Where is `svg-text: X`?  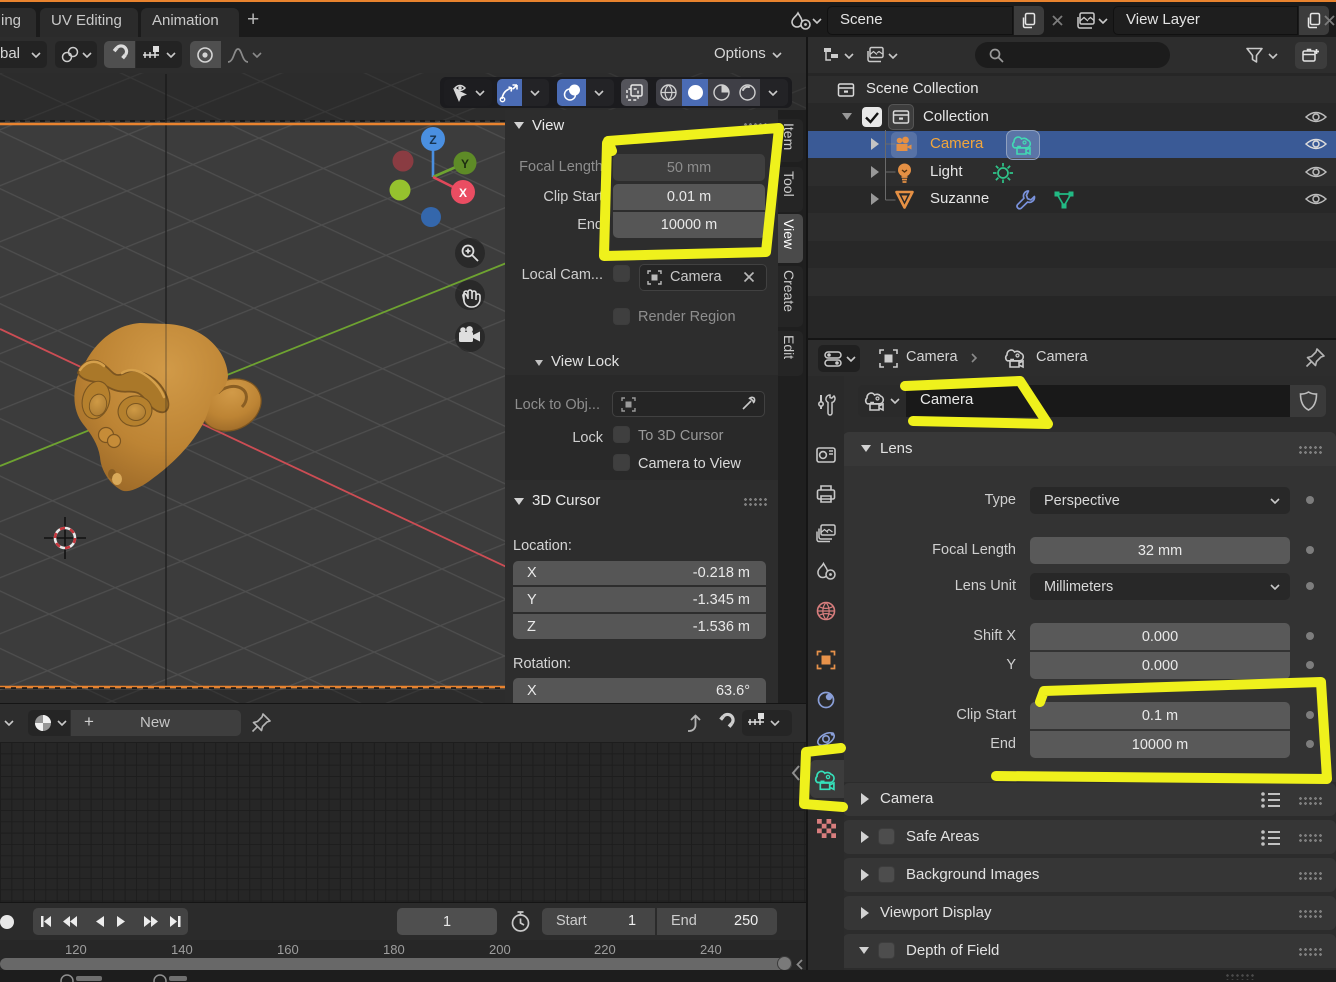
svg-text: X is located at coordinates (463, 193).